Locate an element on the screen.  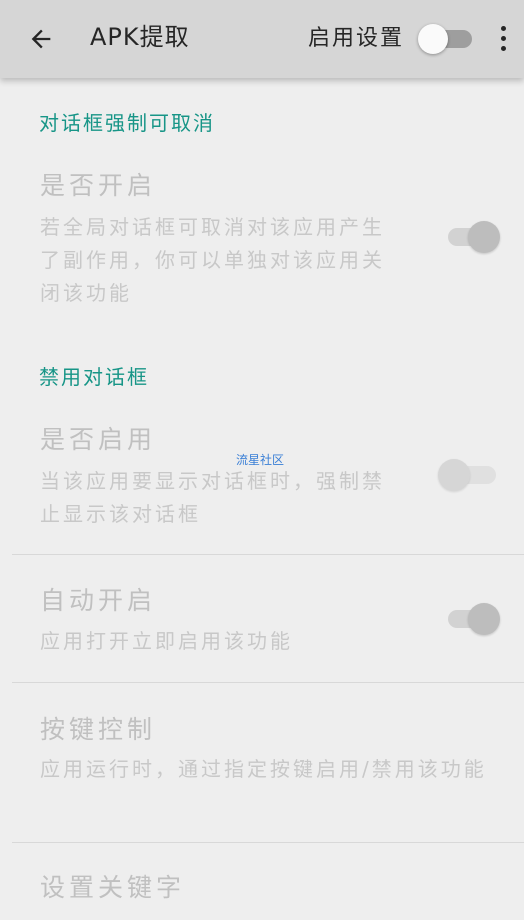
more-options-button is located at coordinates (503, 38).